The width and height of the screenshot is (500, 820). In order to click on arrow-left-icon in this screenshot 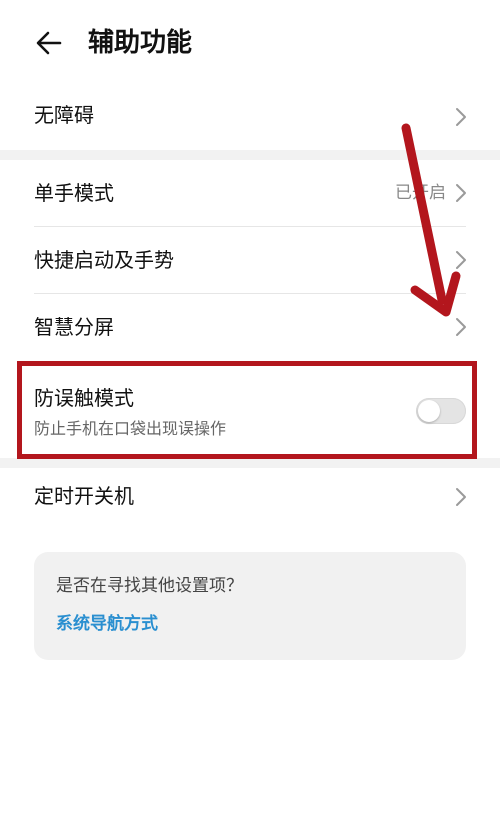, I will do `click(49, 43)`.